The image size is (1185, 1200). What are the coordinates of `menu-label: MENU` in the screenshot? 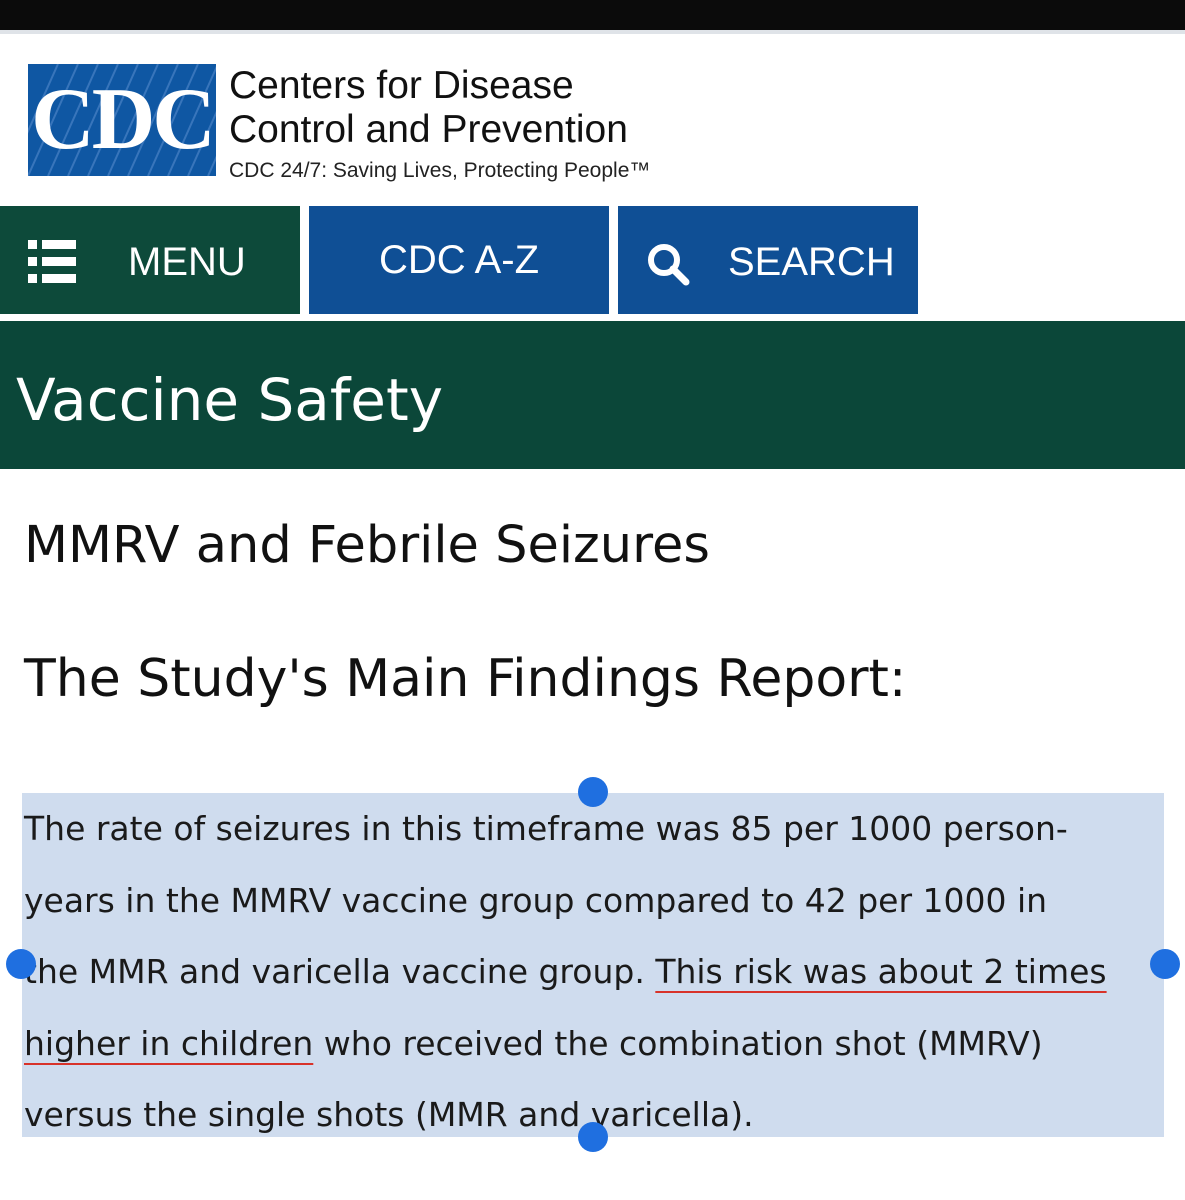 It's located at (187, 262).